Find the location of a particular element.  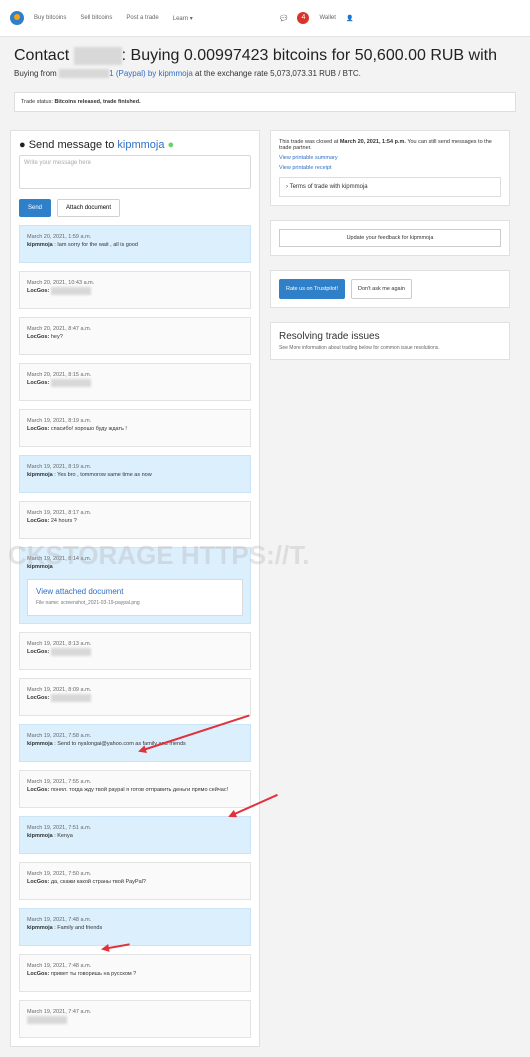

user-link: kipmmoja is located at coordinates (176, 73).